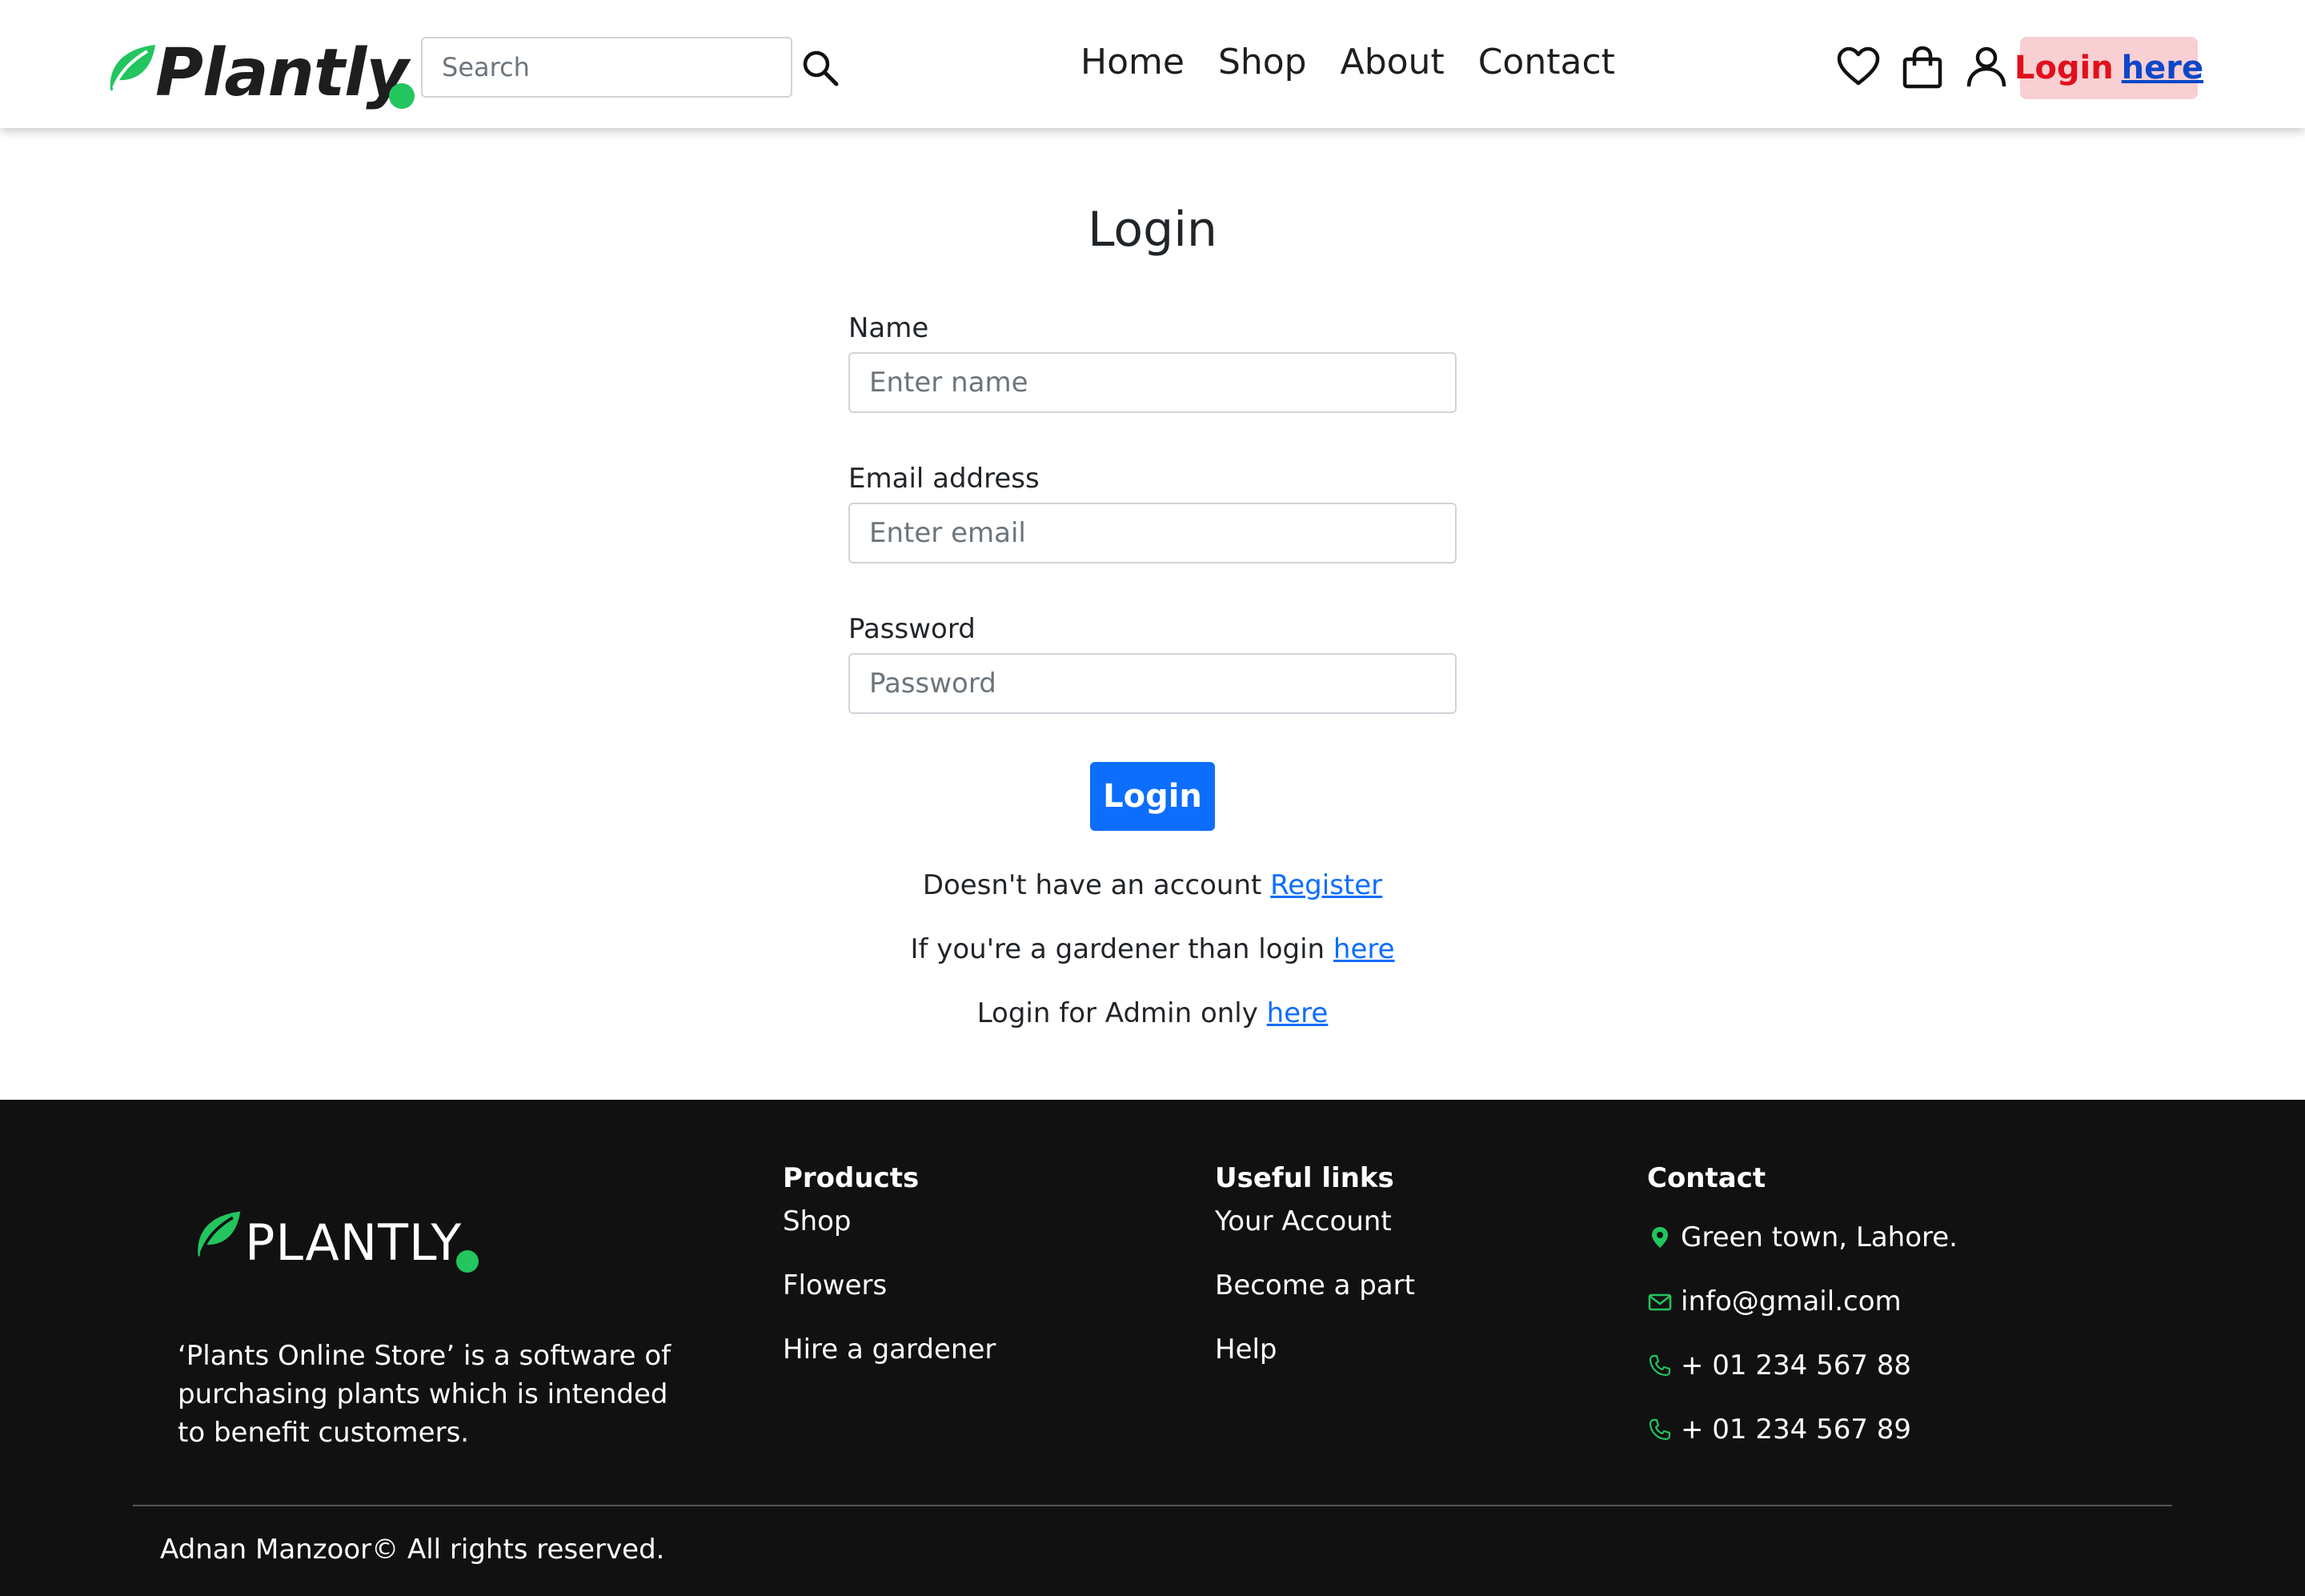 The width and height of the screenshot is (2305, 1596). I want to click on footer-address: Green town, Lahore., so click(1802, 1237).